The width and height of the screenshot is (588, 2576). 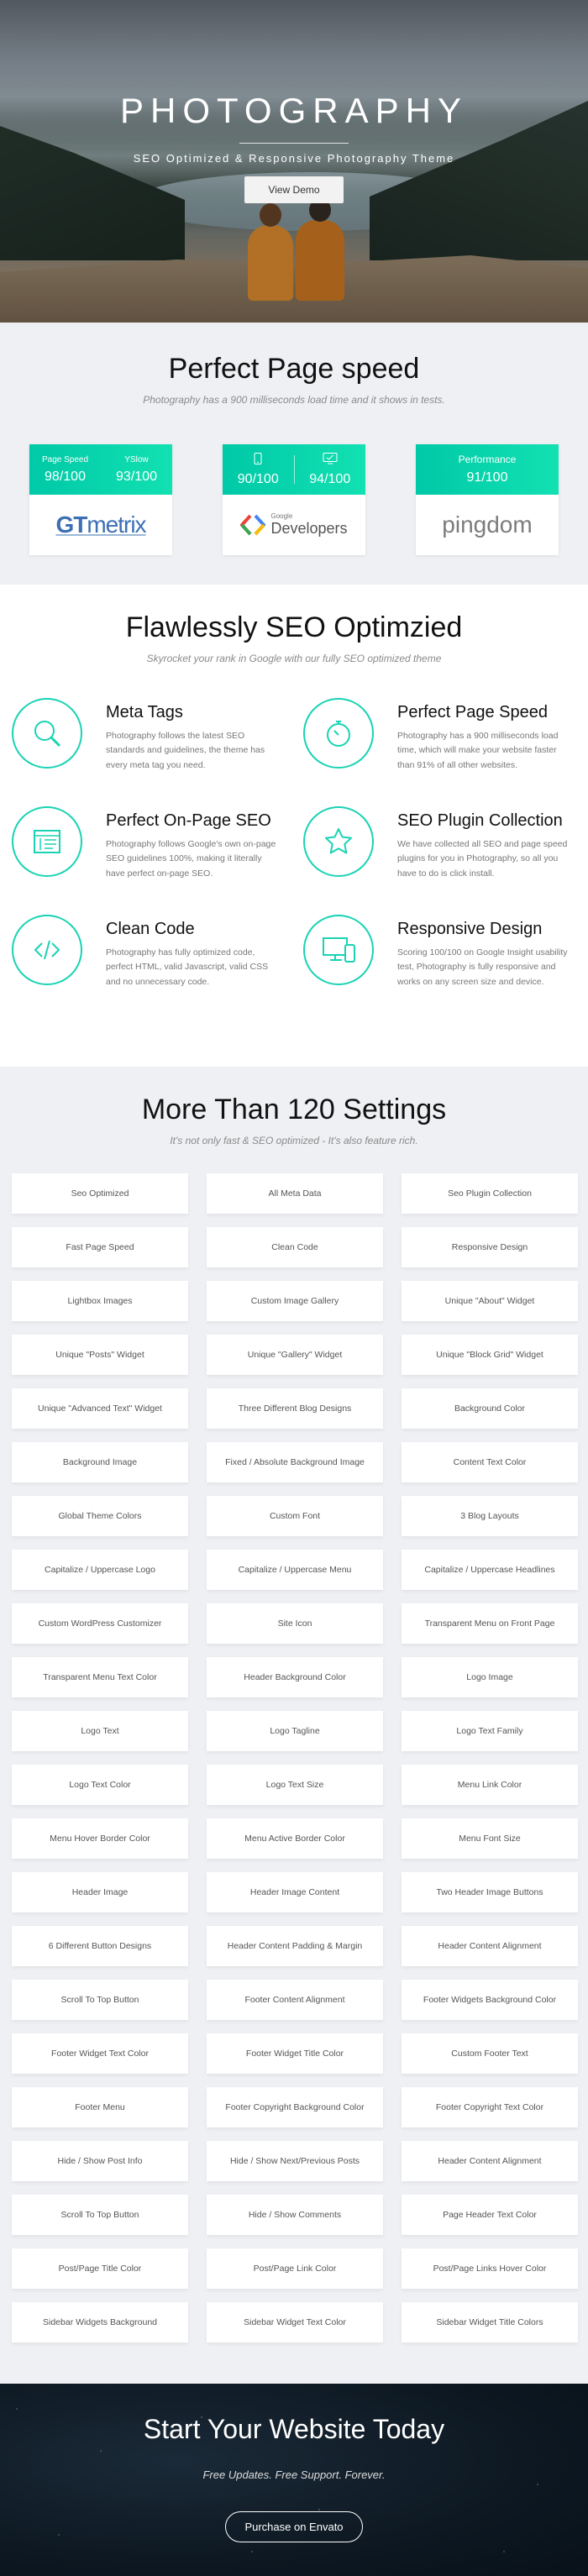 I want to click on devices-icon, so click(x=338, y=949).